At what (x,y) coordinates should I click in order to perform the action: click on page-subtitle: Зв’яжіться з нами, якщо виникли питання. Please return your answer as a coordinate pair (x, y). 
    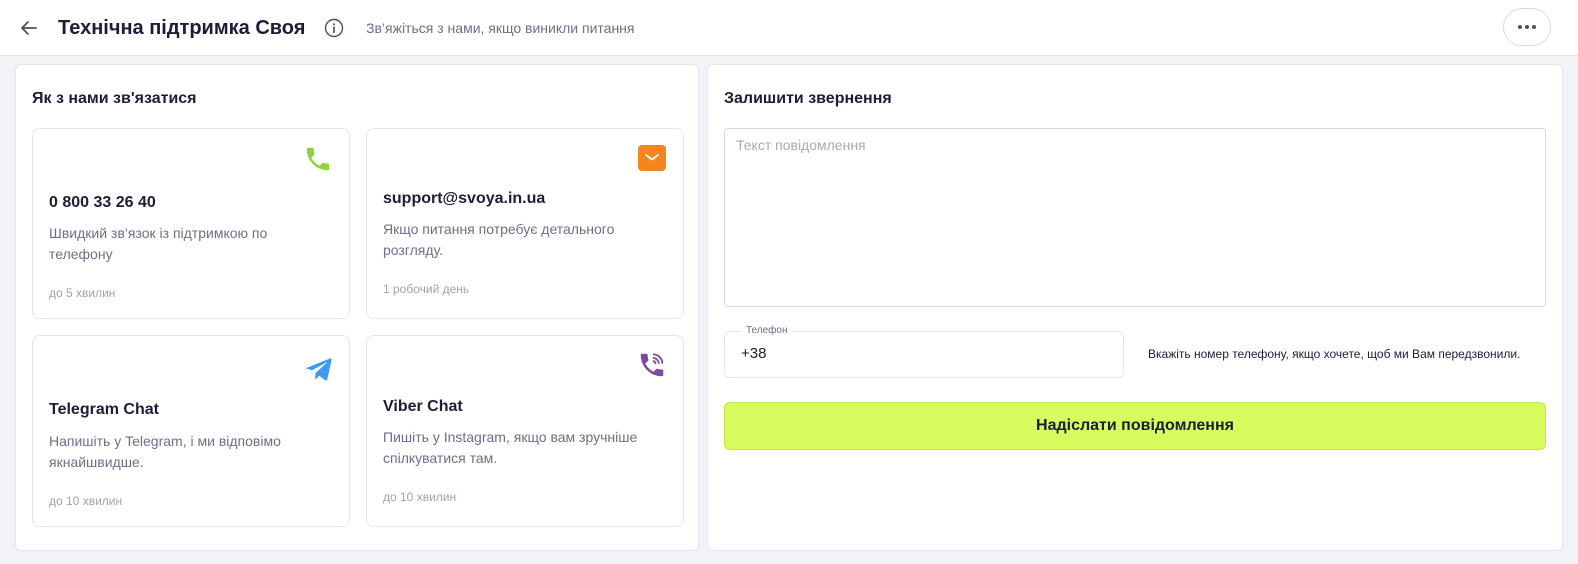
    Looking at the image, I should click on (500, 28).